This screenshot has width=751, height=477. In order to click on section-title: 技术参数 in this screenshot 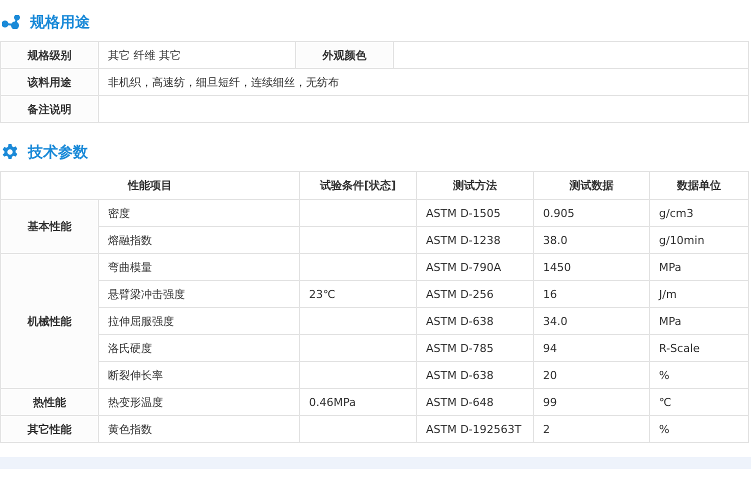, I will do `click(58, 152)`.